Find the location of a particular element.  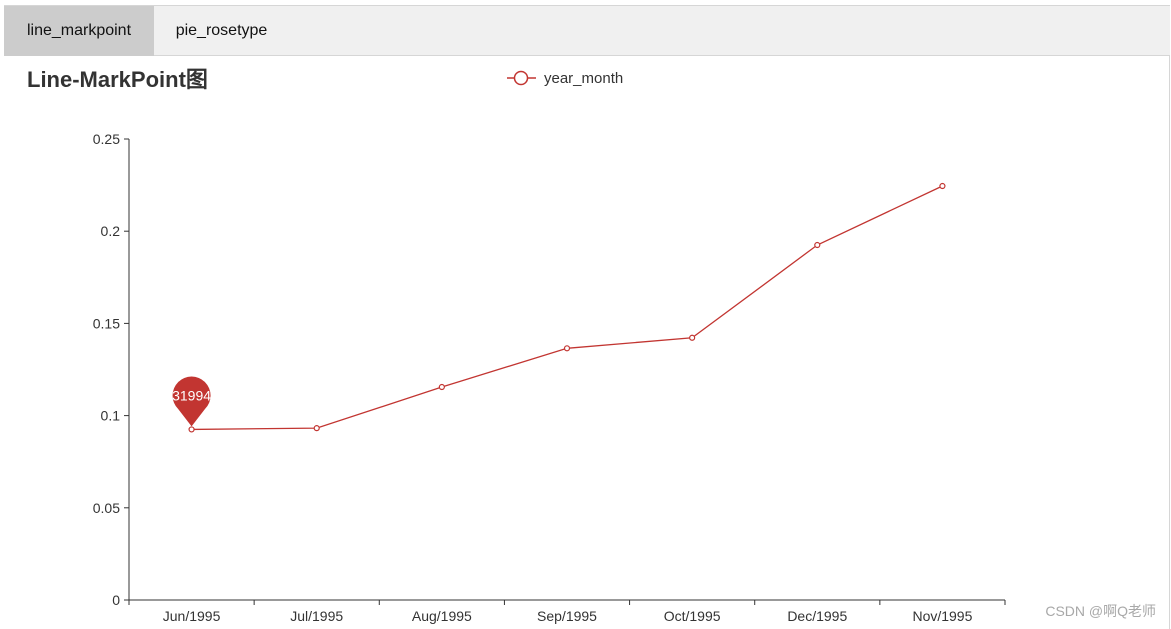

x-tick-label: Dec/1995 is located at coordinates (817, 616).